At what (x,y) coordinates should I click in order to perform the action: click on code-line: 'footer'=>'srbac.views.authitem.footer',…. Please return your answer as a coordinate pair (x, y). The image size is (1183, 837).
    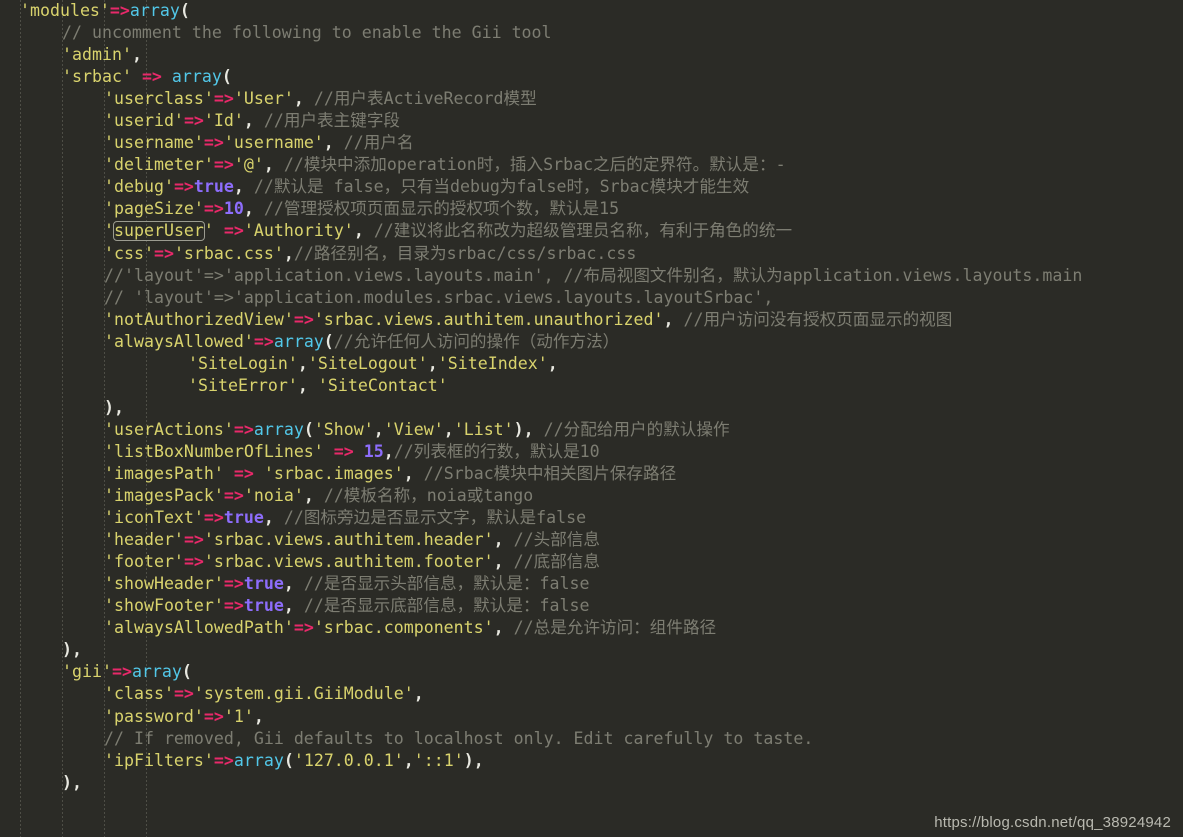
    Looking at the image, I should click on (541, 562).